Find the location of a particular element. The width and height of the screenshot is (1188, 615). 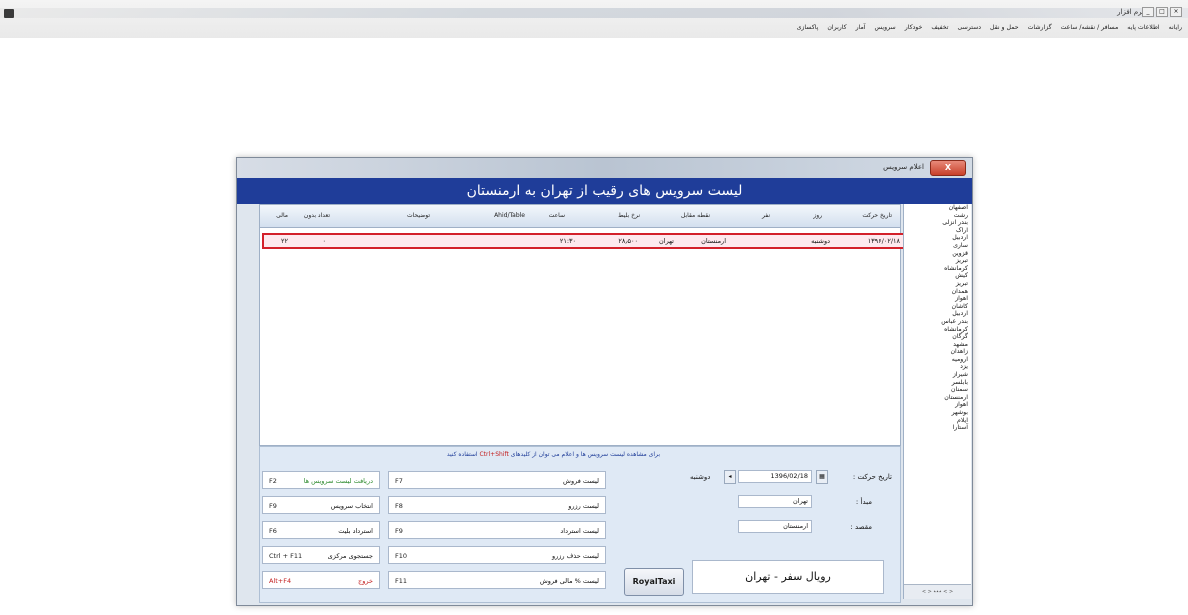

list-item: شیراز is located at coordinates (937, 375).